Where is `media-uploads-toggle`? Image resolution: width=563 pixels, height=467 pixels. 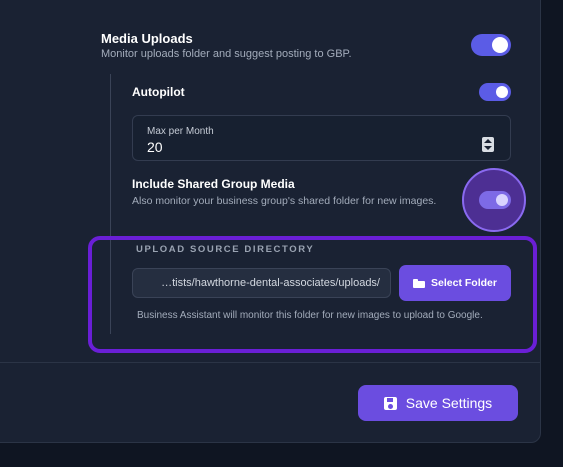
media-uploads-toggle is located at coordinates (491, 45).